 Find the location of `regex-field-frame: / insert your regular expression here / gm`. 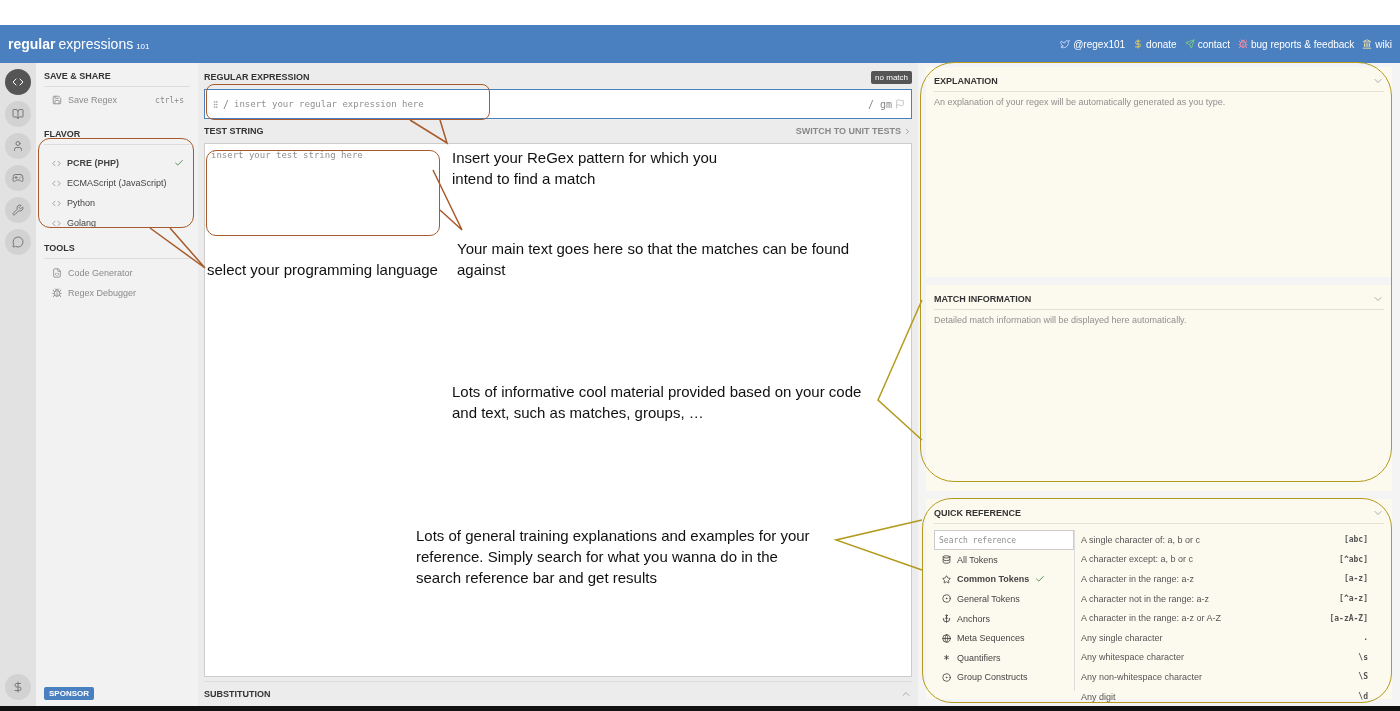

regex-field-frame: / insert your regular expression here / gm is located at coordinates (558, 104).